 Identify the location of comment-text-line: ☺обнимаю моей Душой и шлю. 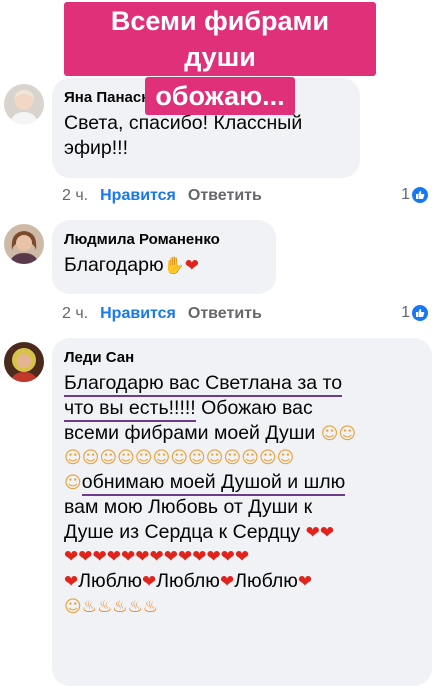
(242, 483).